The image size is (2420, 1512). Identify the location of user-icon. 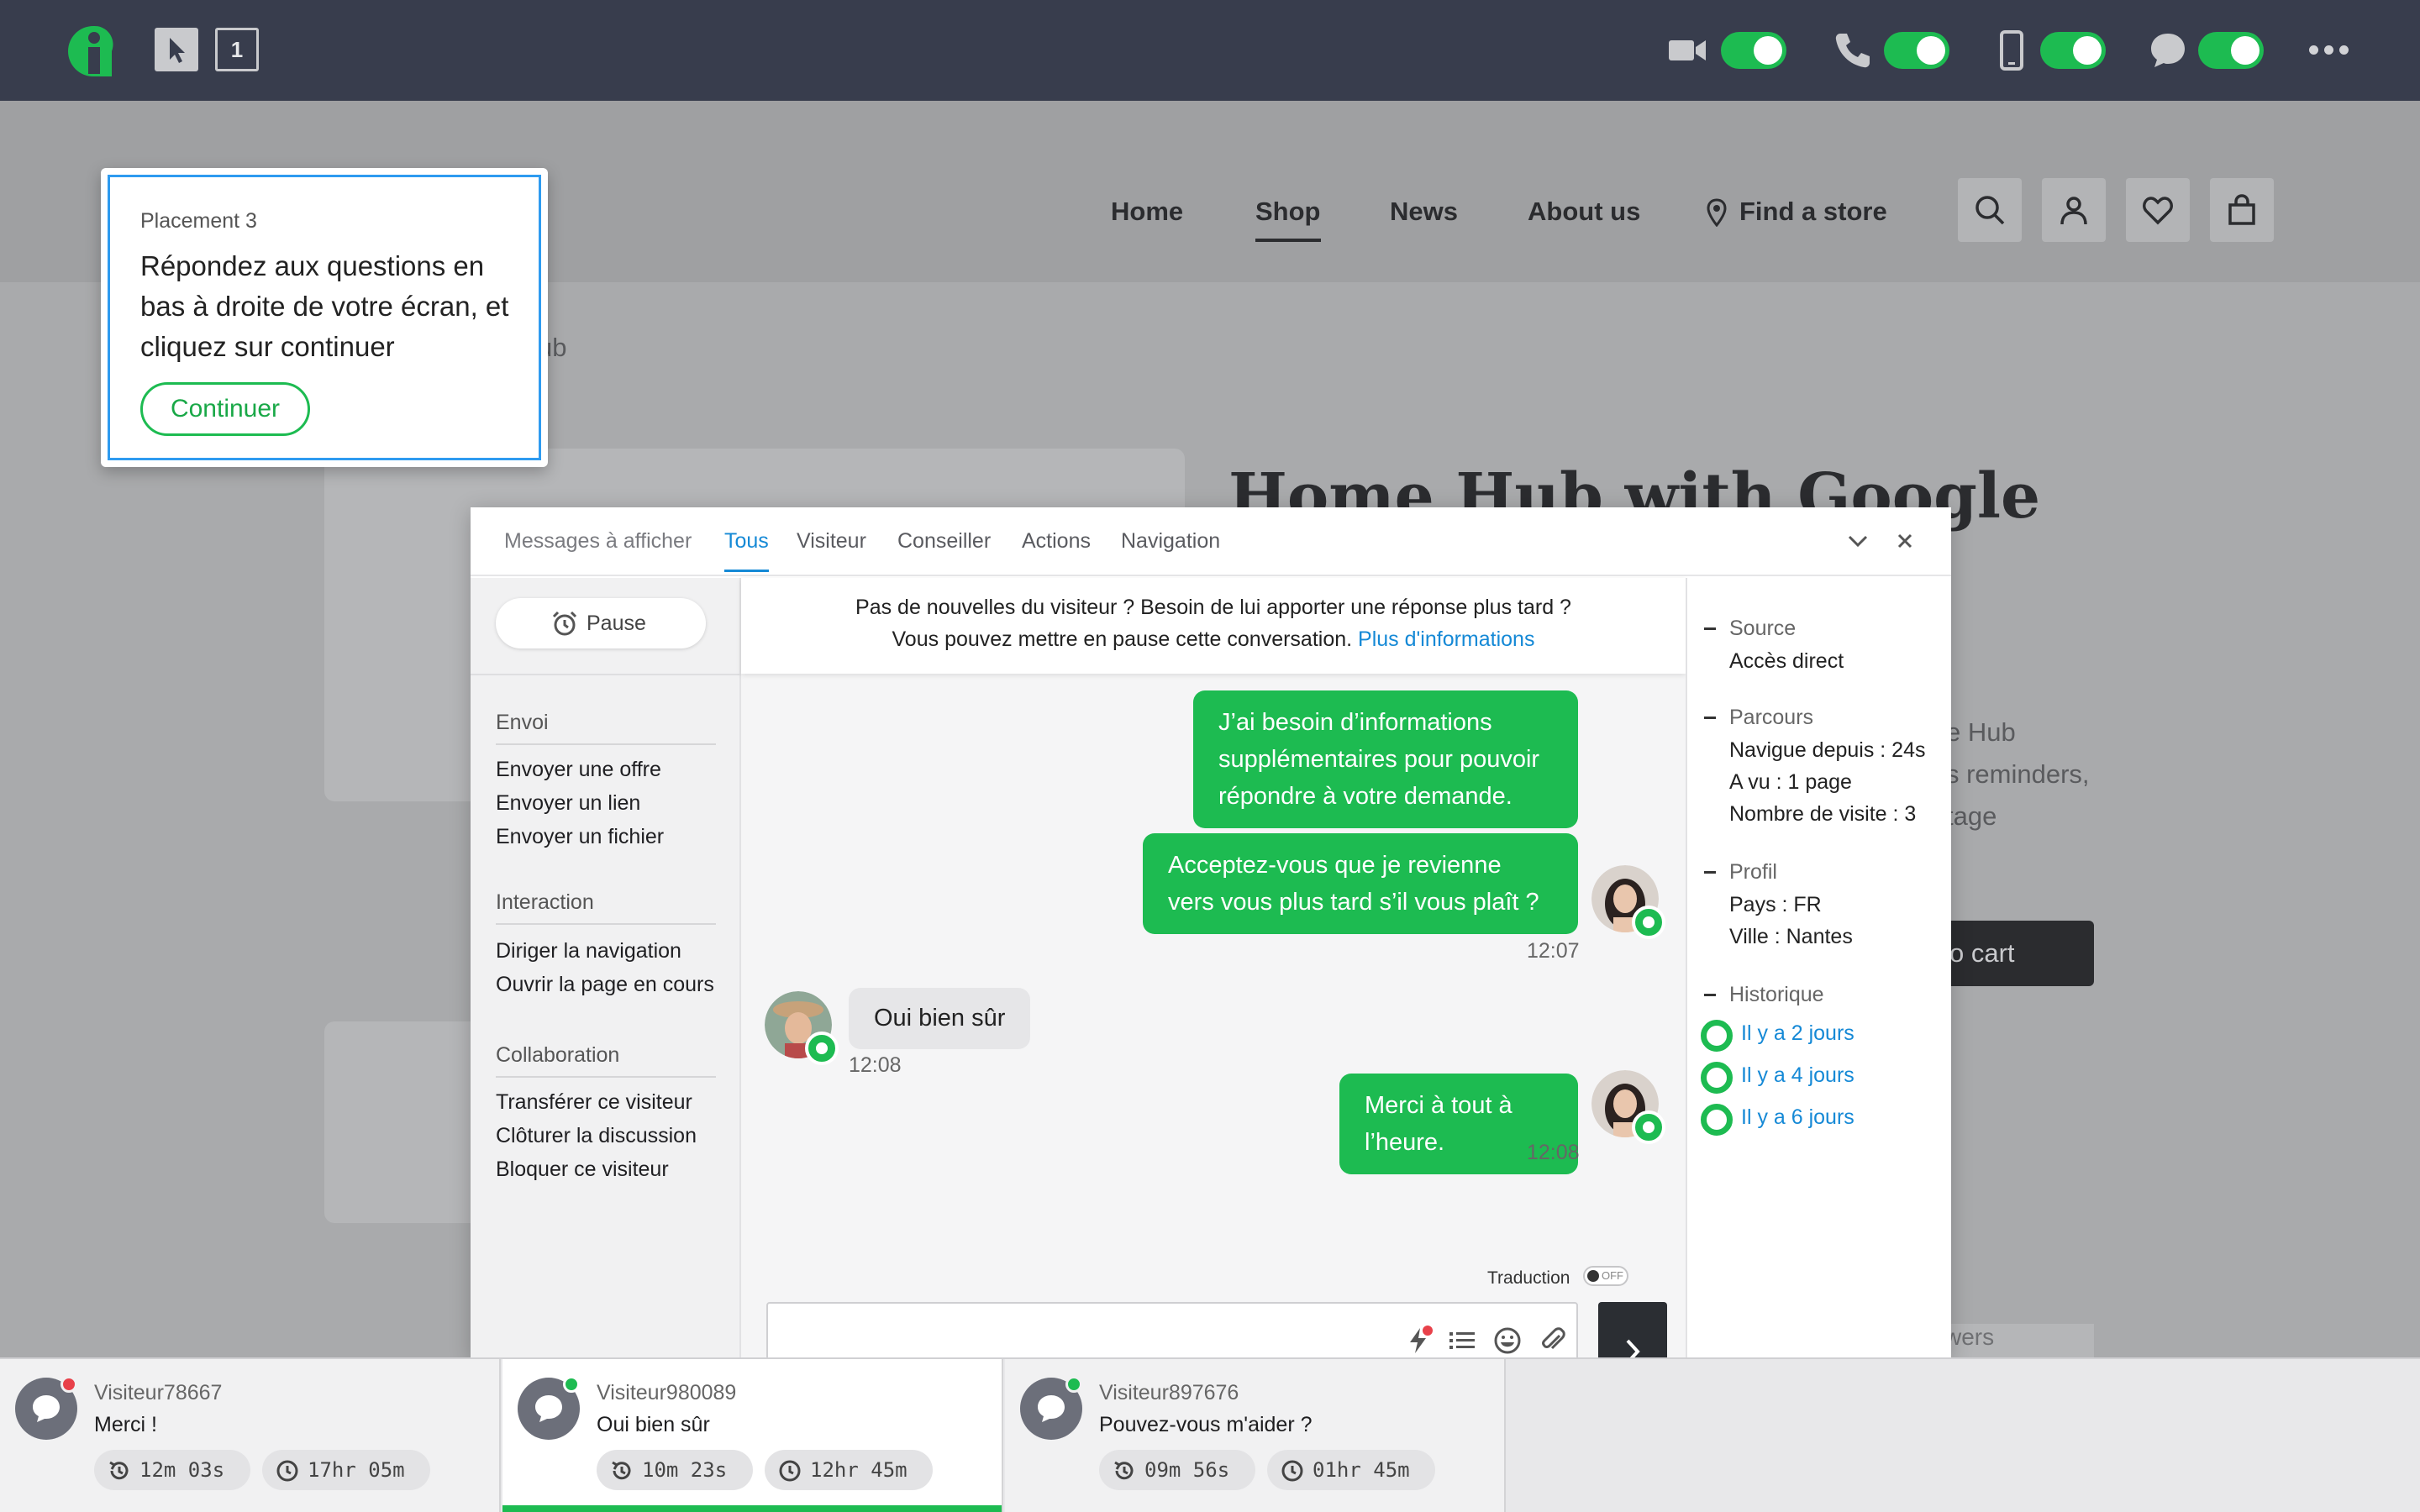
(2073, 211).